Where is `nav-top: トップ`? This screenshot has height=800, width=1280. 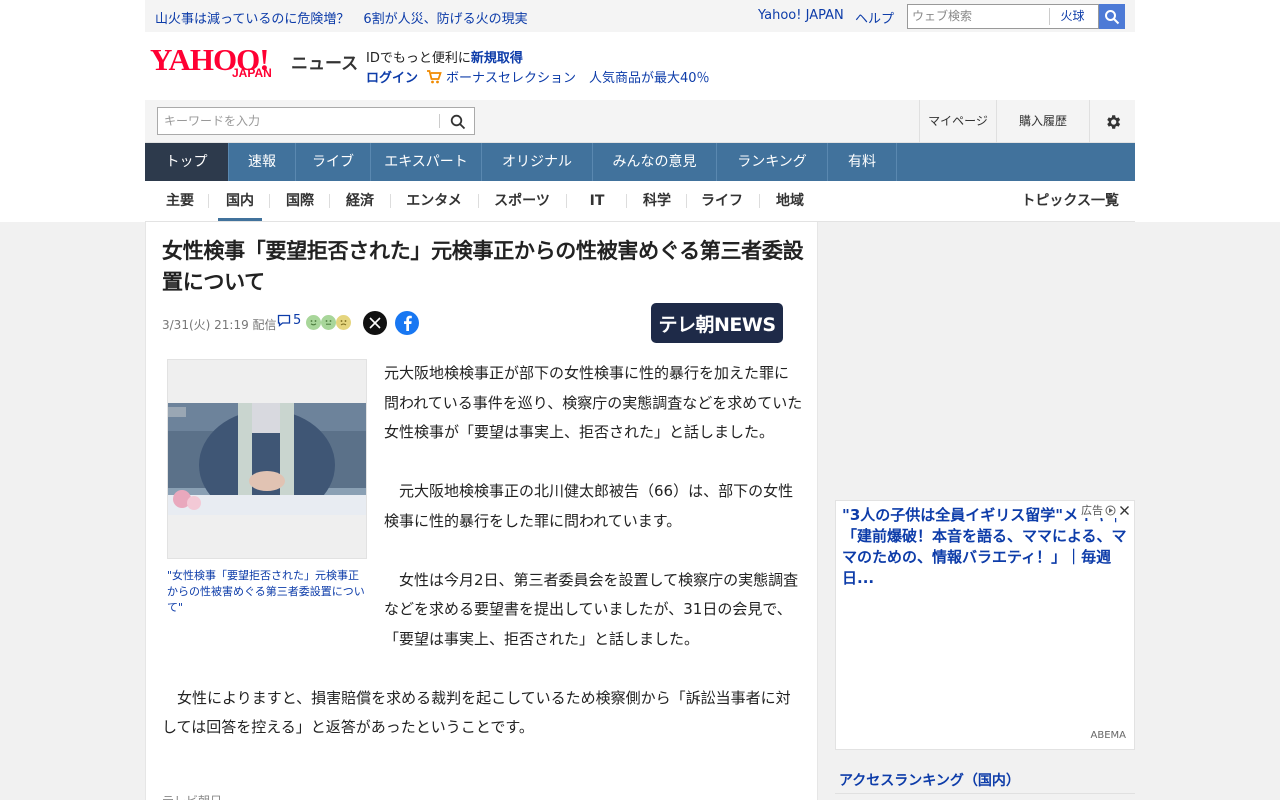 nav-top: トップ is located at coordinates (187, 162).